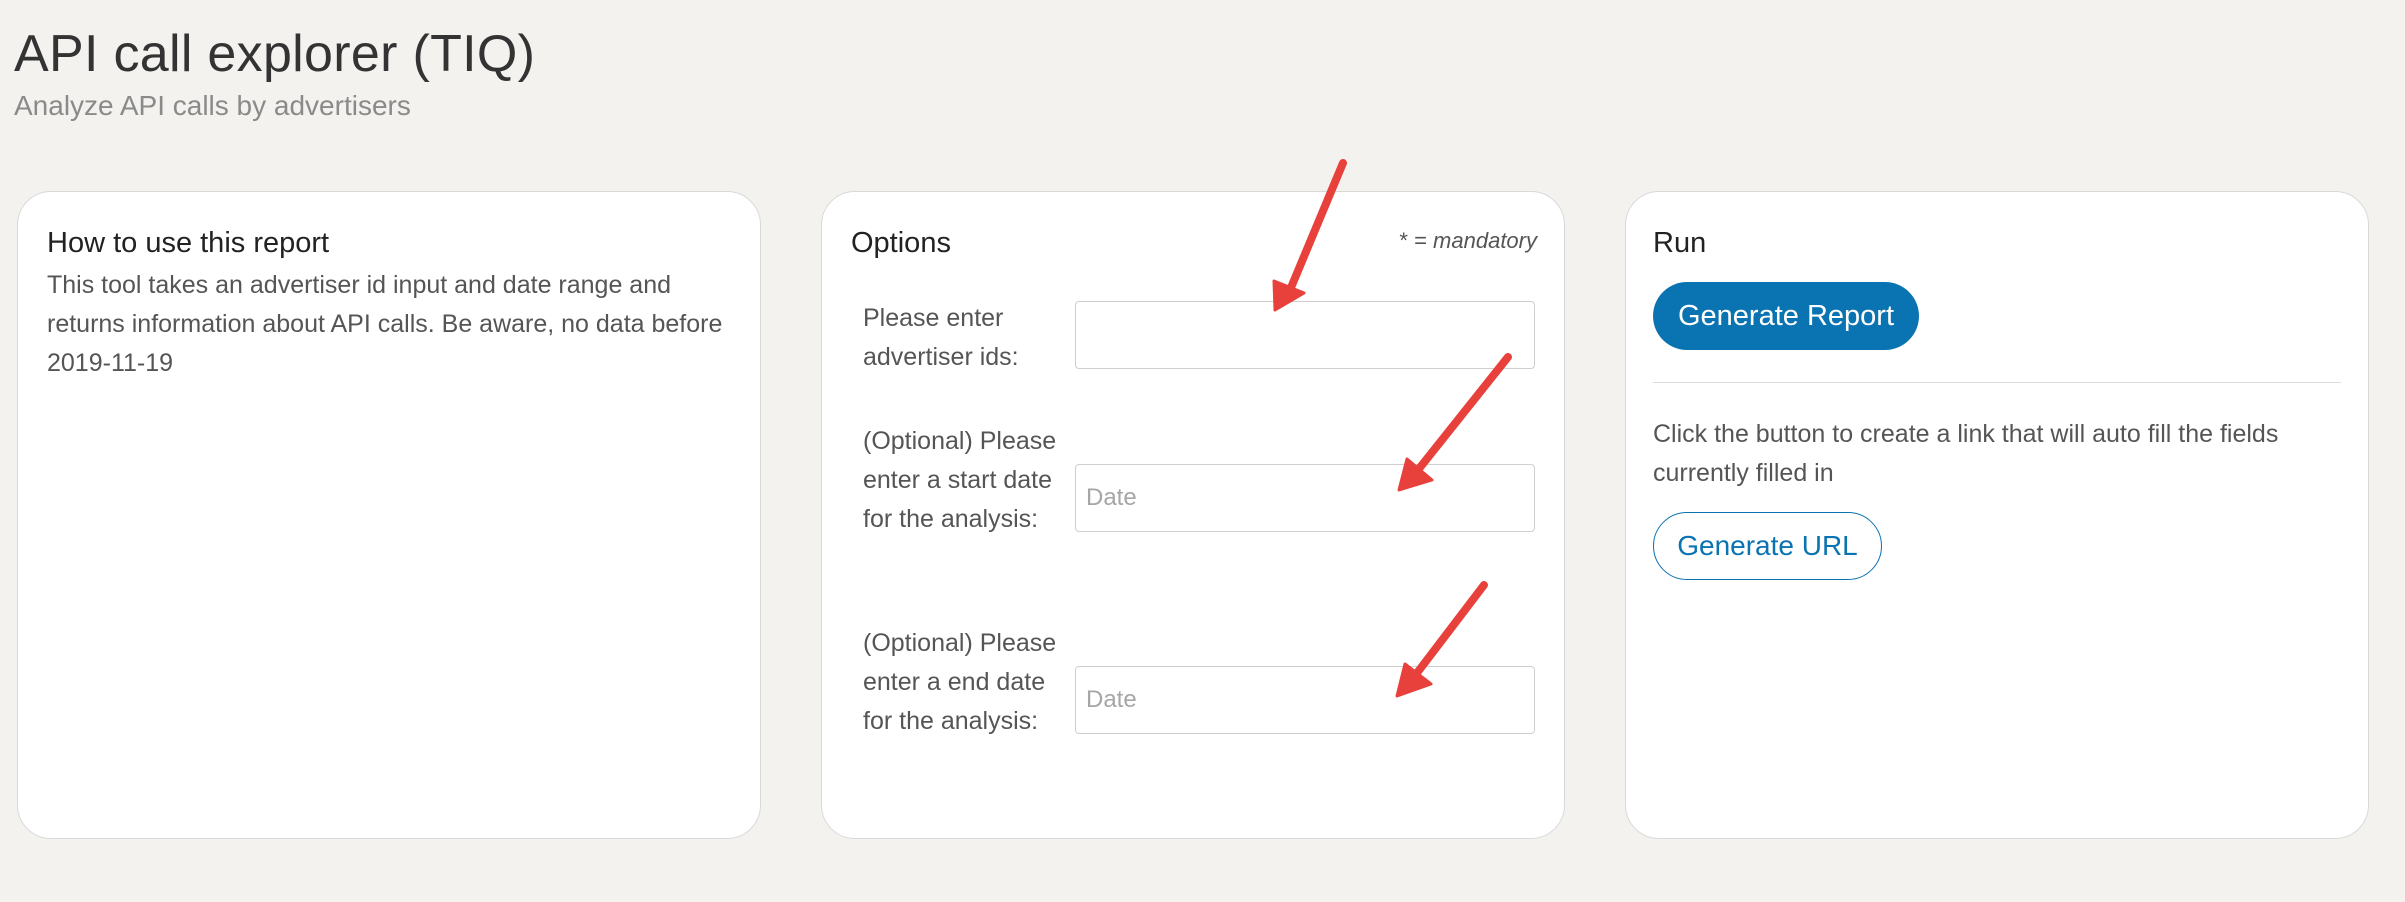  Describe the element at coordinates (1413, 240) in the screenshot. I see `mandatory-symbol: * =` at that location.